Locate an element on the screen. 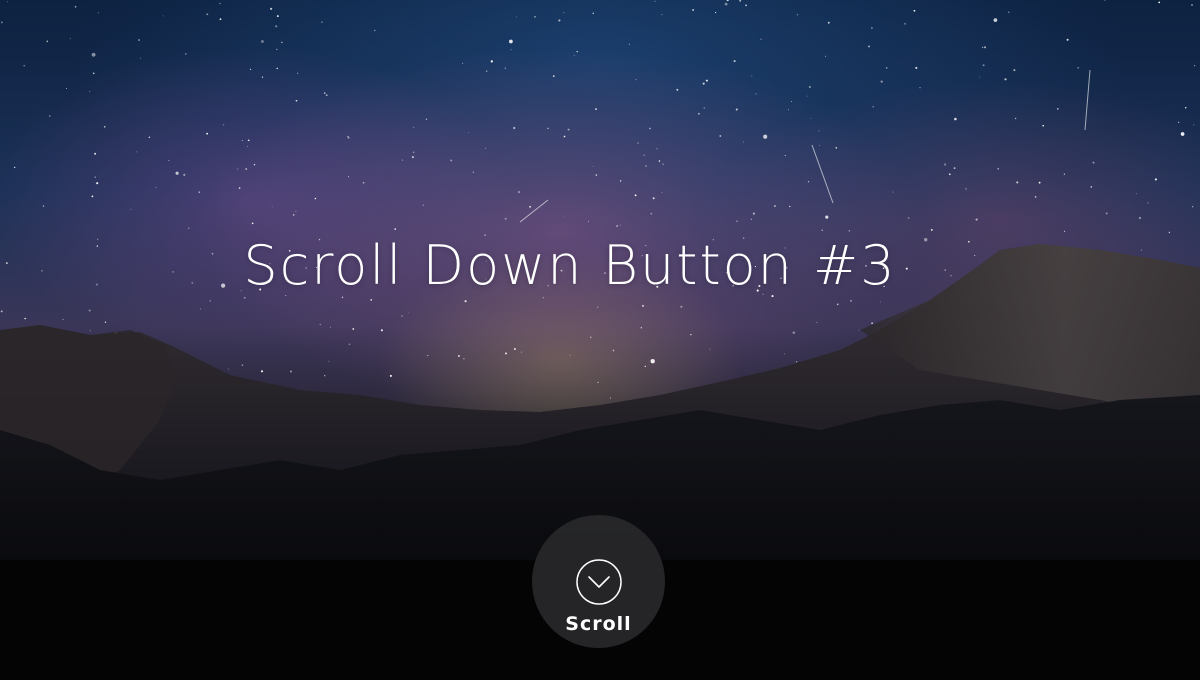  scroll-button-label: Scroll is located at coordinates (598, 624).